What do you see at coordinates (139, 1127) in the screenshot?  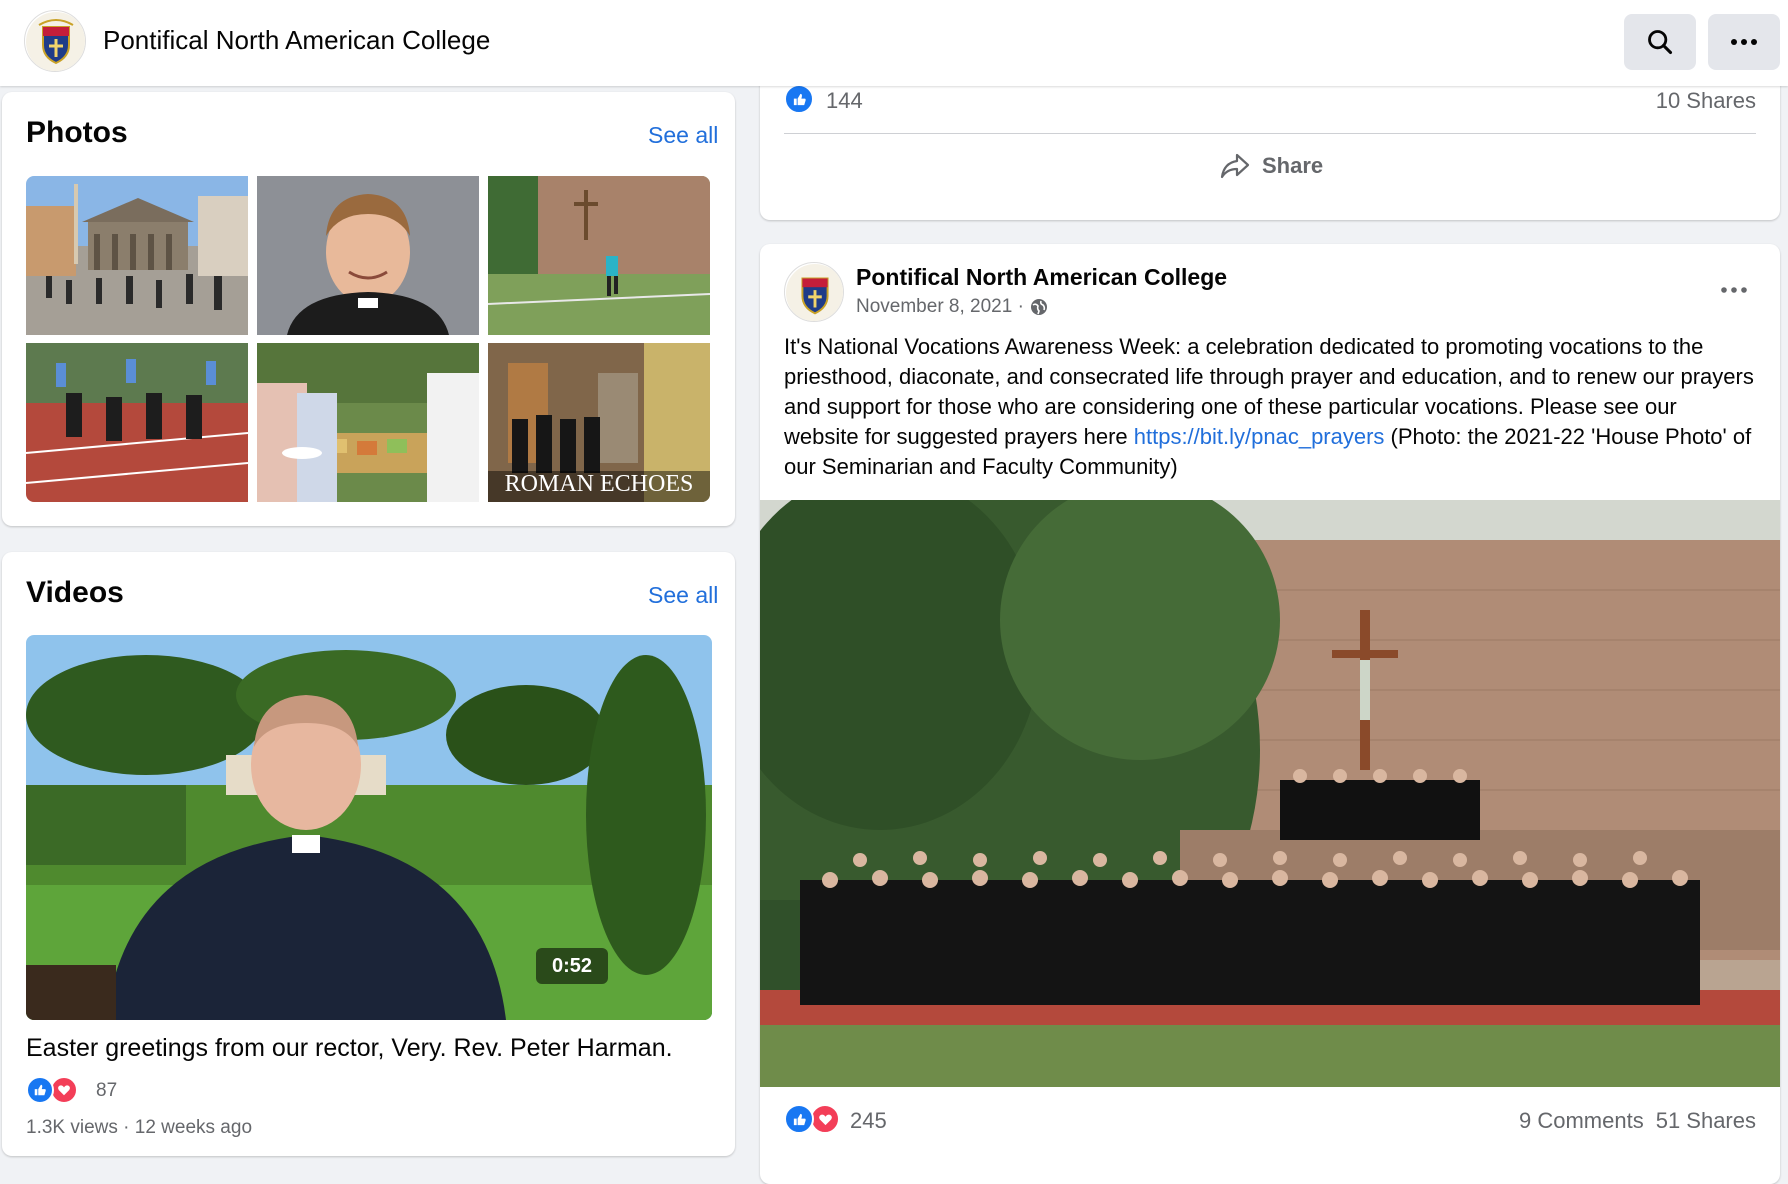 I see `video-views-meta: 1.3K views · 12 weeks ago` at bounding box center [139, 1127].